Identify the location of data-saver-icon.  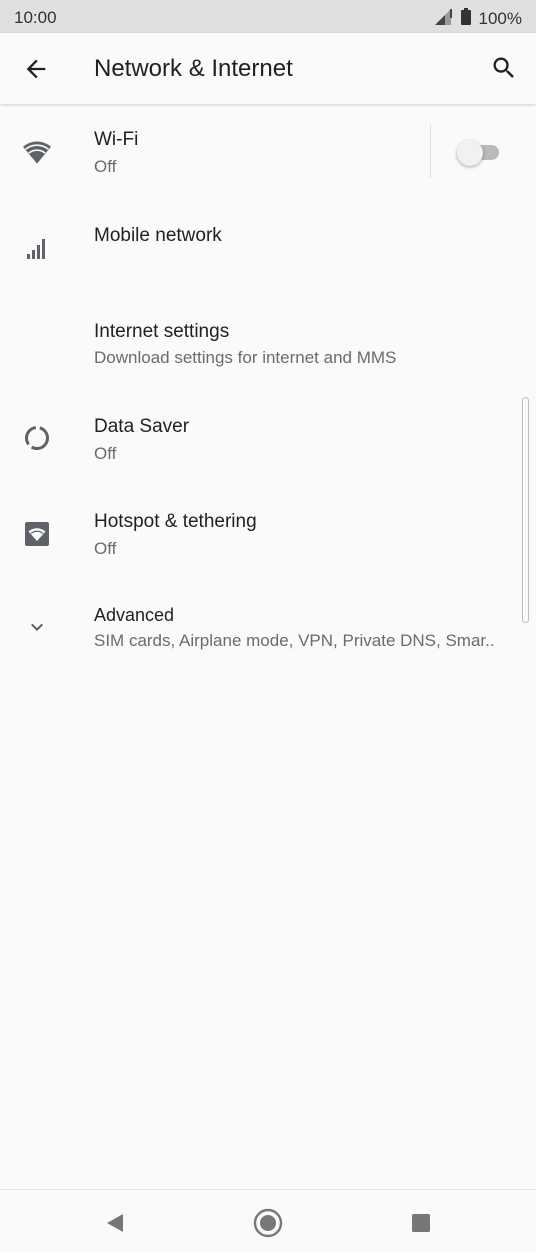
(37, 438).